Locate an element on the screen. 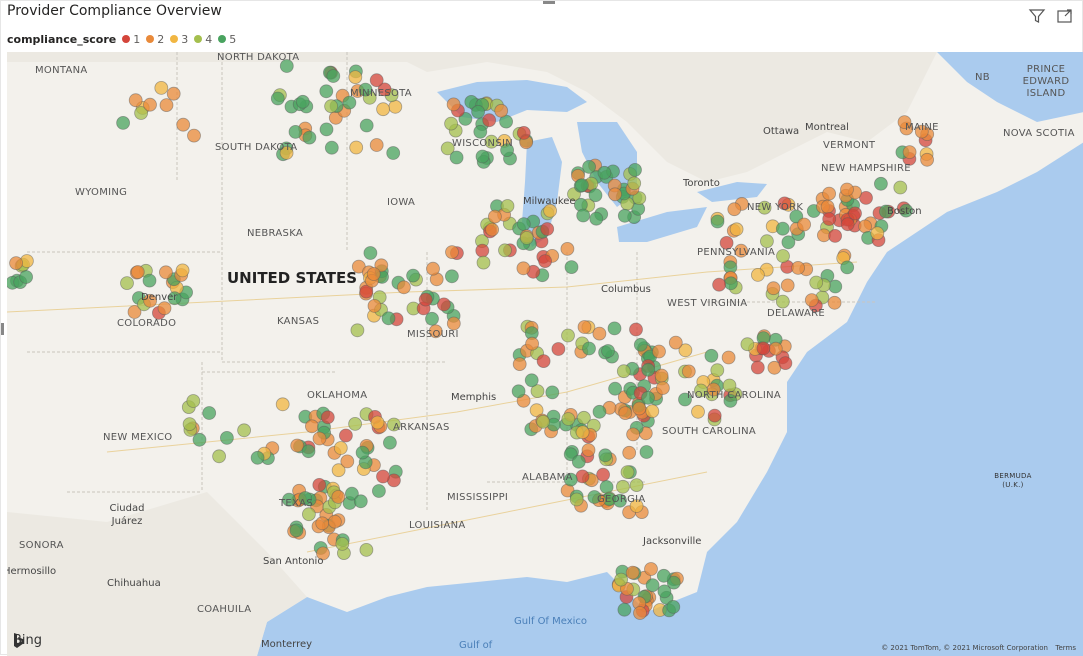  legend-item-1: 1 is located at coordinates (131, 39).